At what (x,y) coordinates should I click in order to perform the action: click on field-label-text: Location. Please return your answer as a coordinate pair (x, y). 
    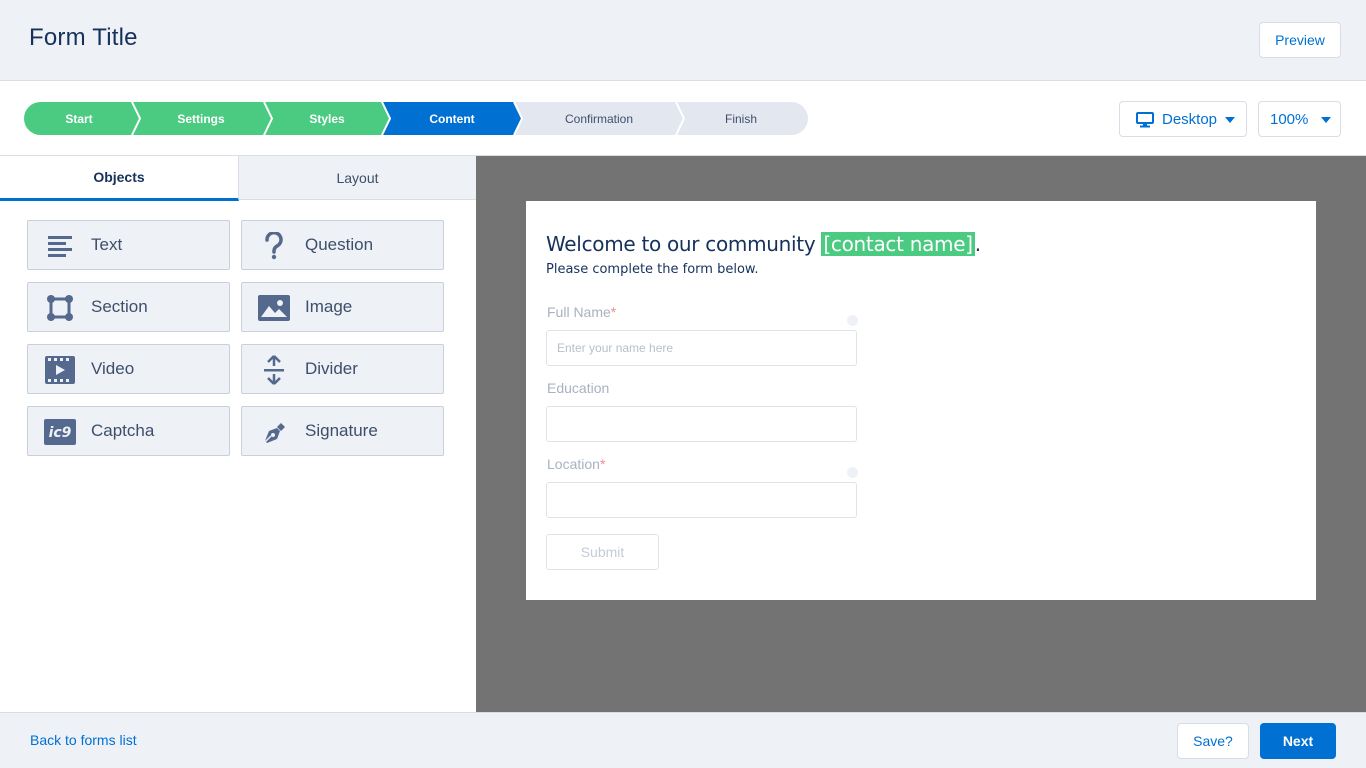
    Looking at the image, I should click on (573, 464).